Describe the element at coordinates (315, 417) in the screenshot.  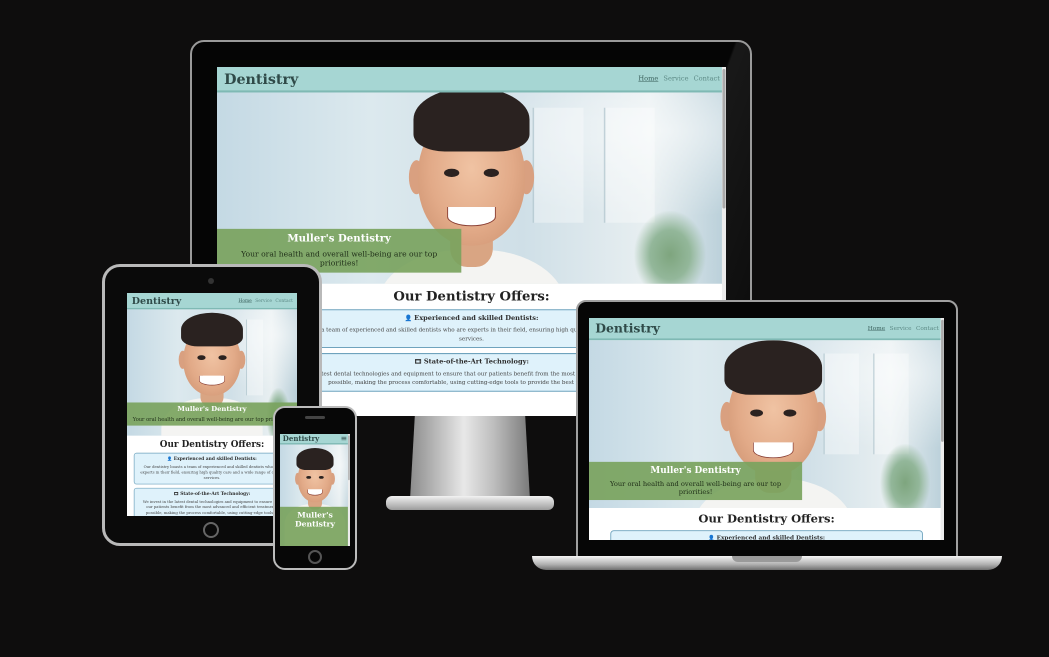
I see `phone-speaker` at that location.